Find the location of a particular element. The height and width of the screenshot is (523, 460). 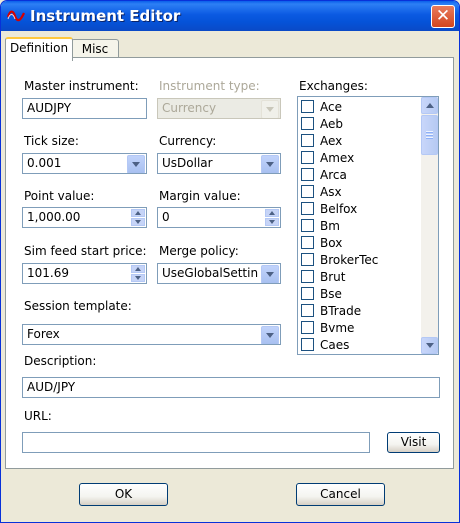

point-value-label: Point value: is located at coordinates (59, 196).